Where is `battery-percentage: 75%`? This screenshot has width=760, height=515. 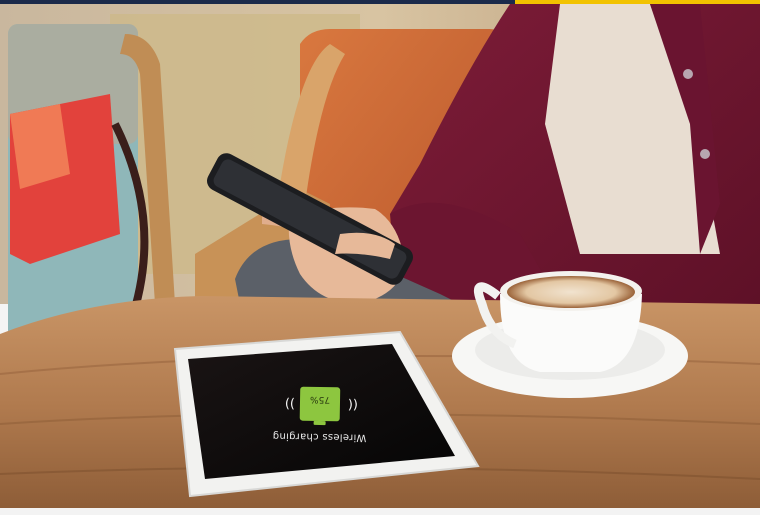 battery-percentage: 75% is located at coordinates (320, 399).